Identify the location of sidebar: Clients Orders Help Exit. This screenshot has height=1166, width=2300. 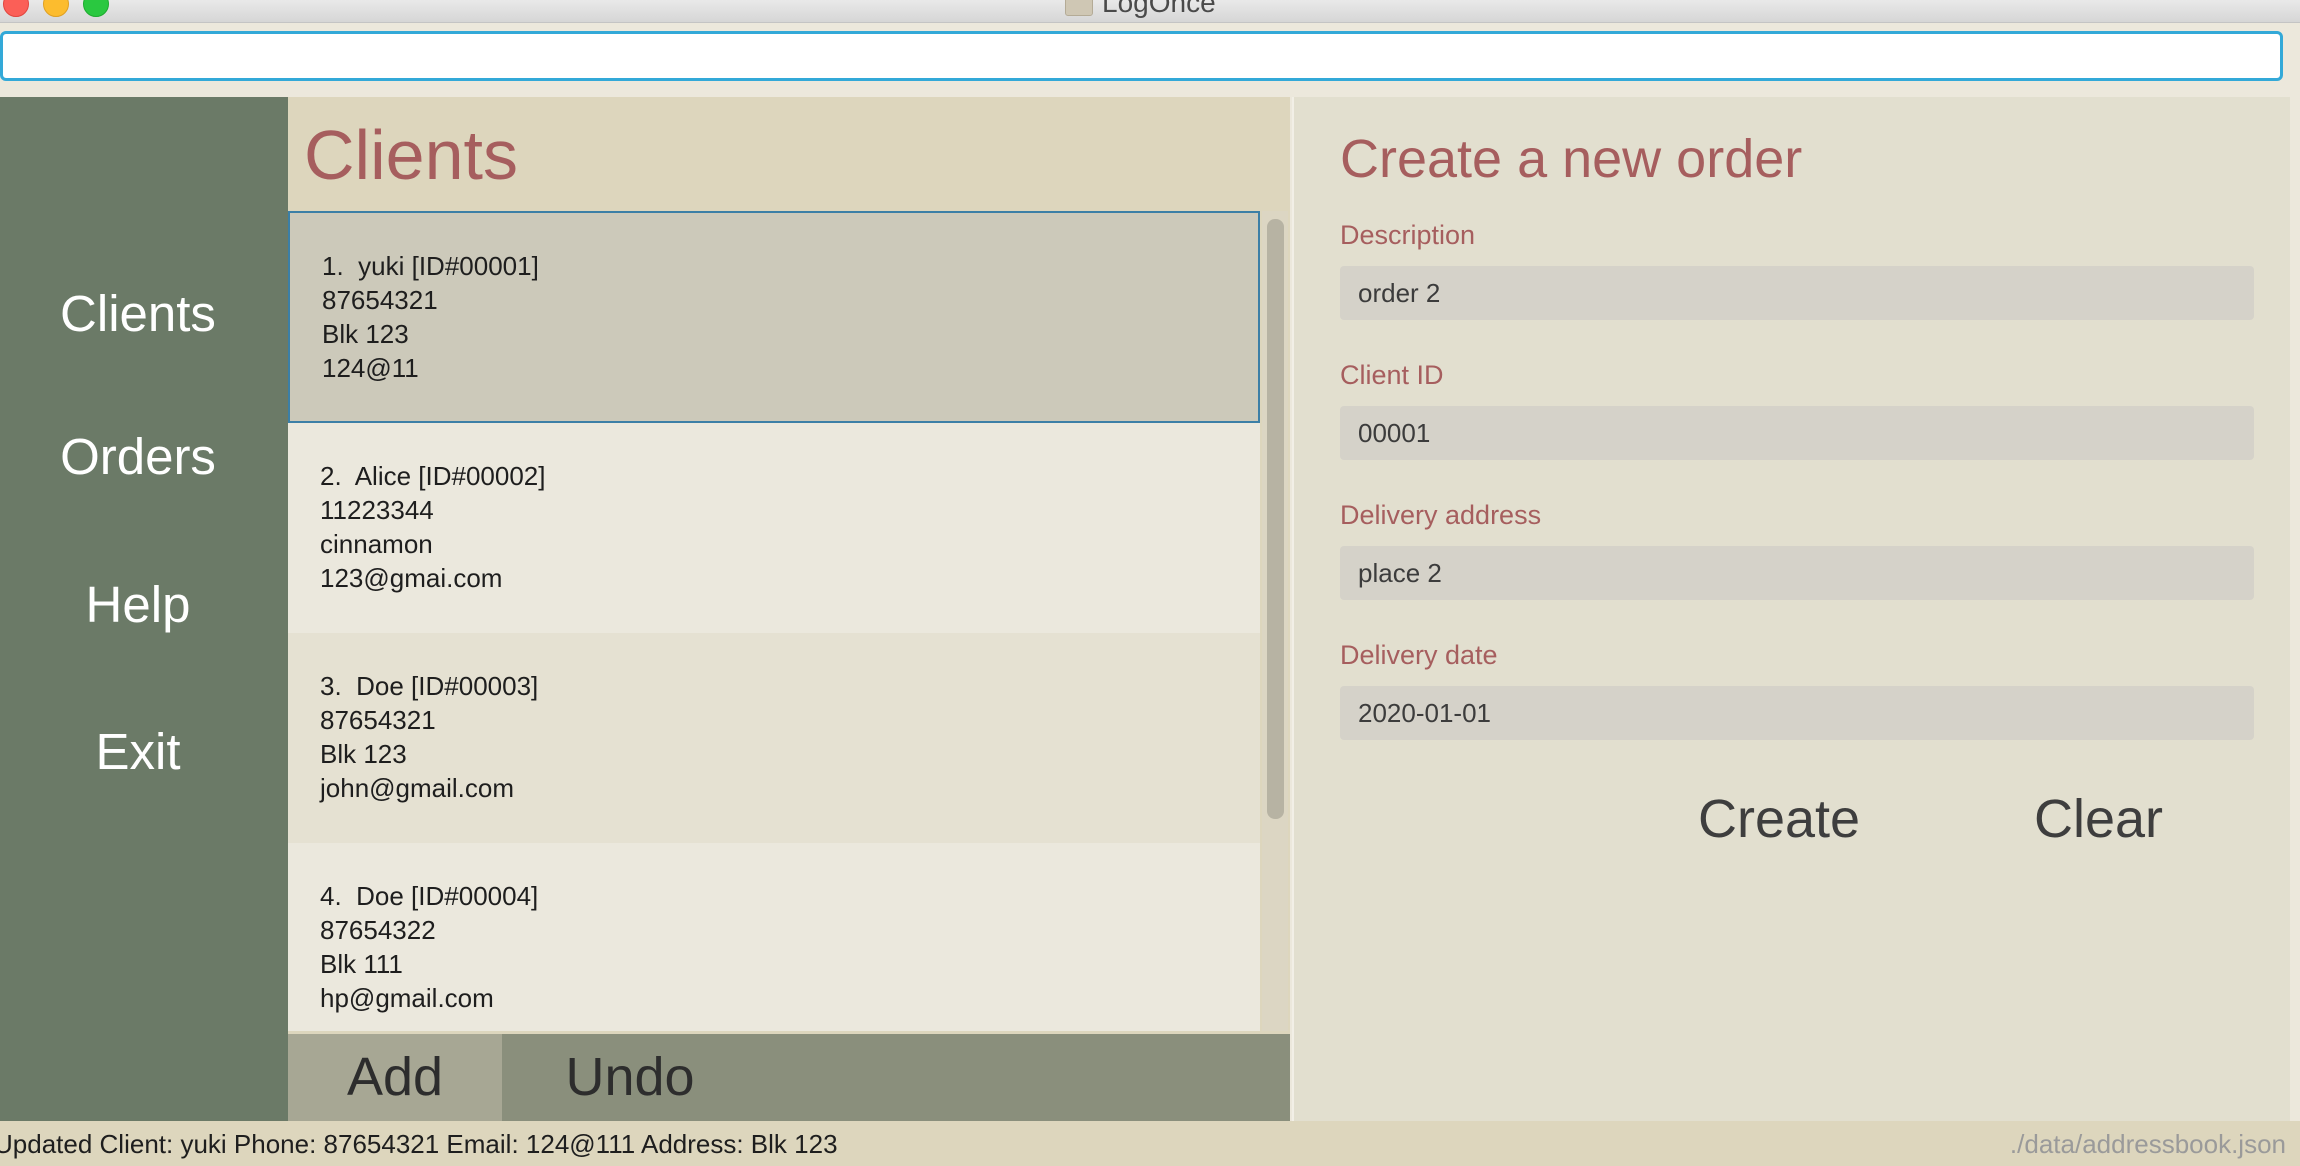
(144, 609).